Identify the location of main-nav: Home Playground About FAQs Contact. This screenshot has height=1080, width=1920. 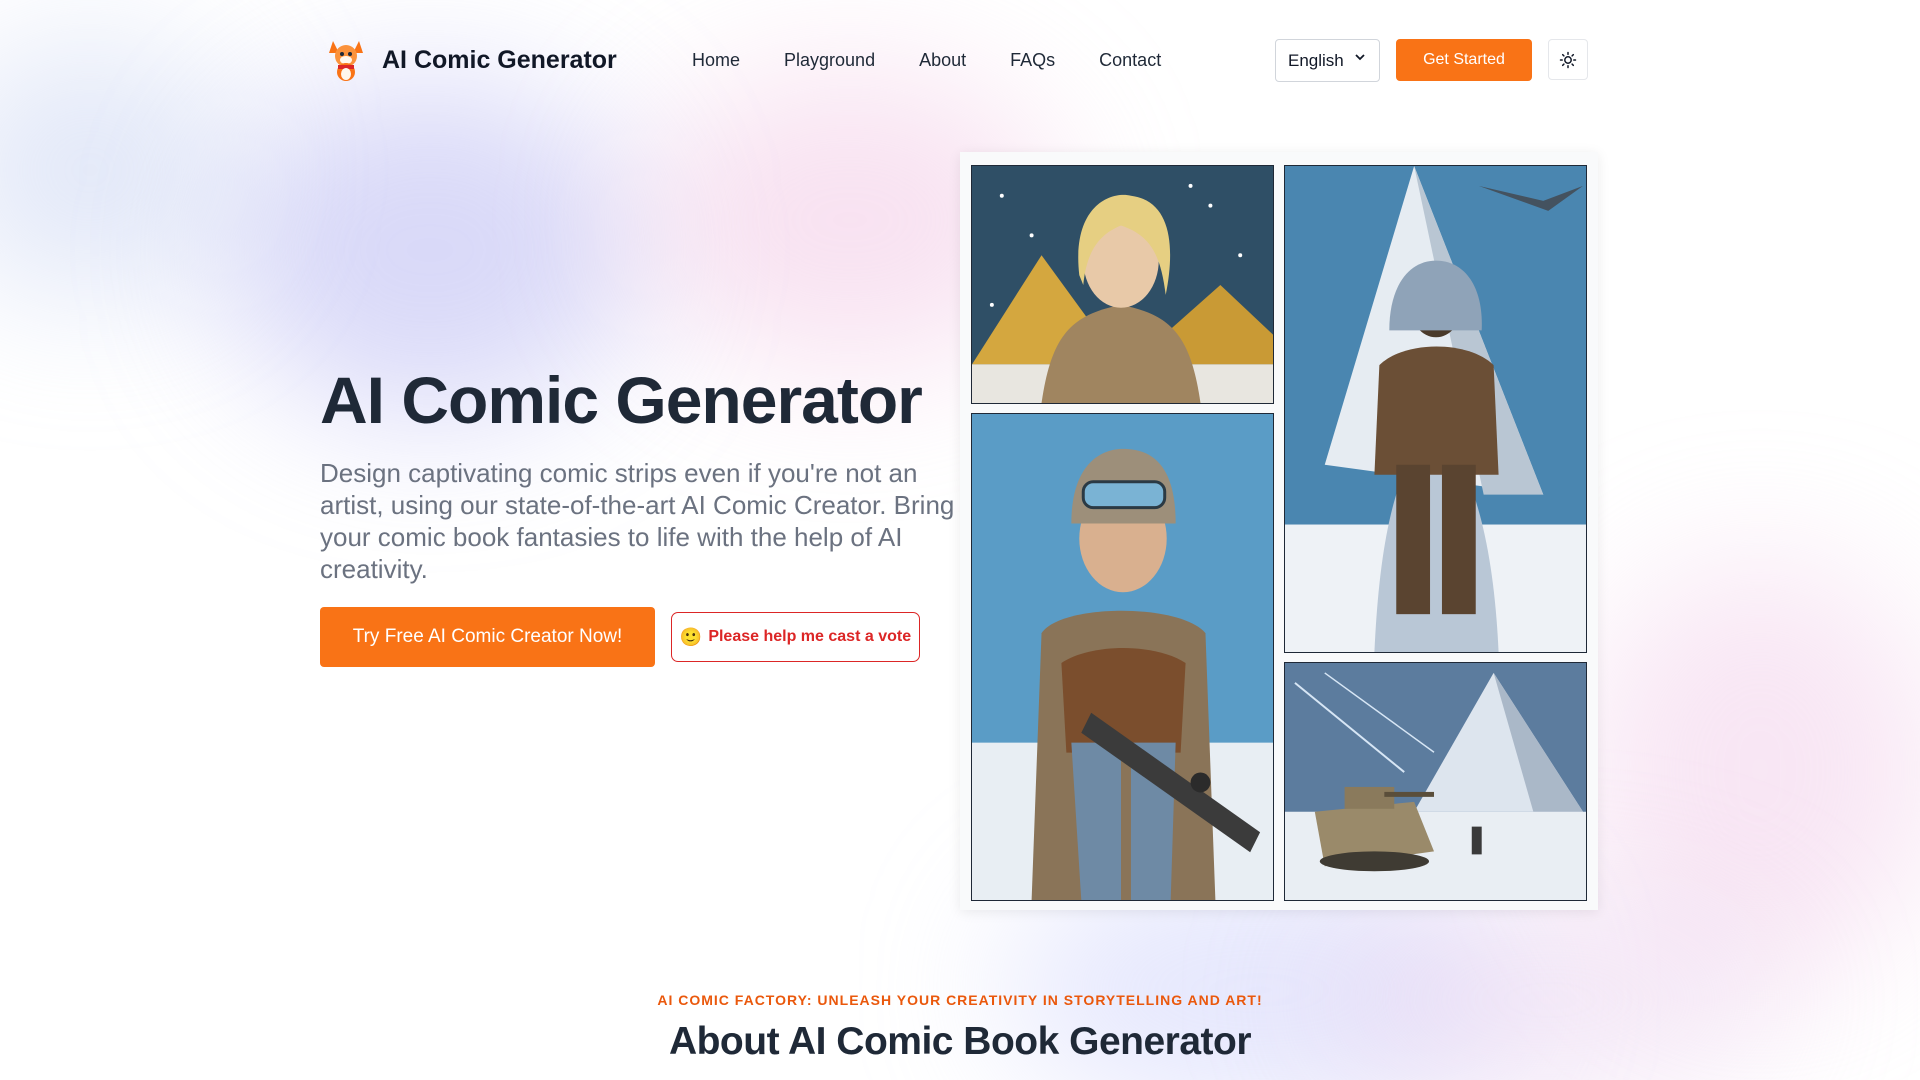
(926, 60).